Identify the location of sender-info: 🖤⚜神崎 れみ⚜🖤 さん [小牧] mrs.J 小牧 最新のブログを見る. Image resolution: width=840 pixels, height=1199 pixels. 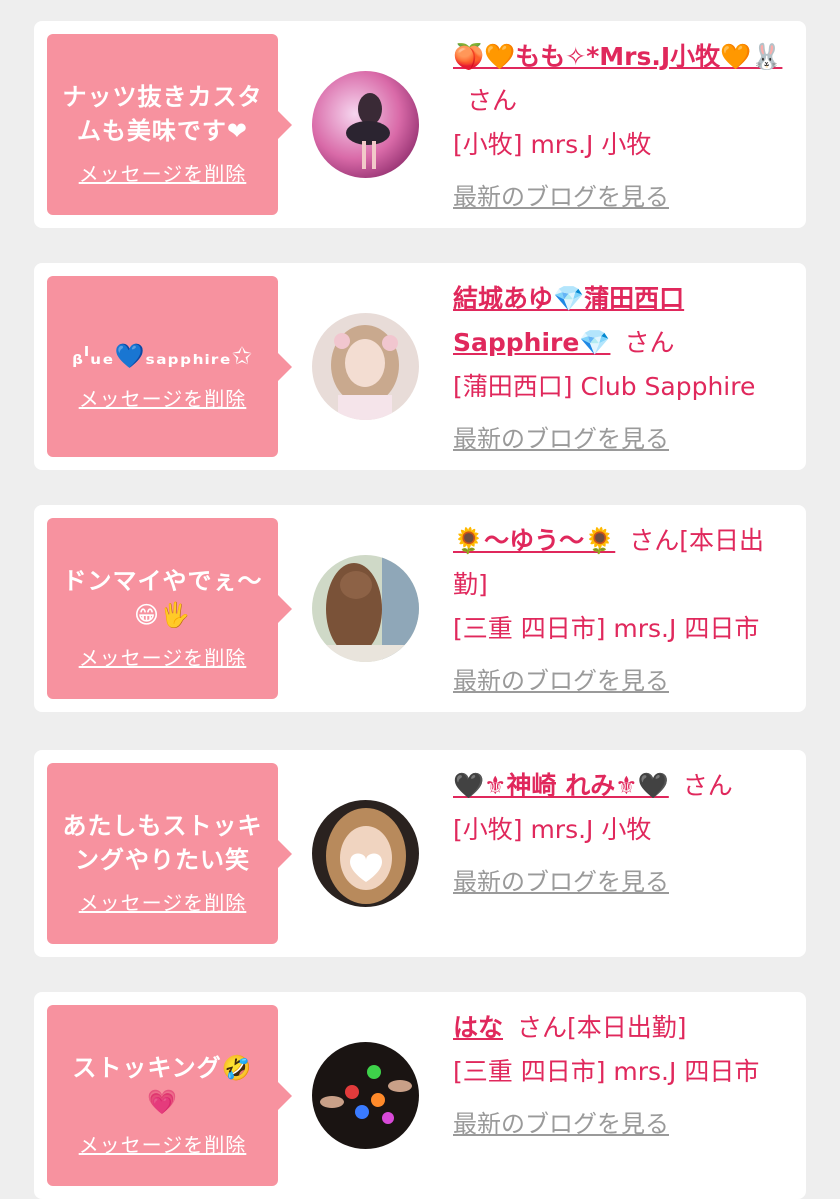
(623, 834).